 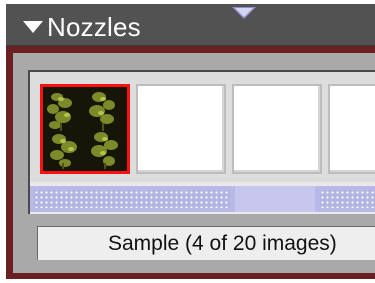 I want to click on sample-caption: Sample (4 of 20 images), so click(x=206, y=243).